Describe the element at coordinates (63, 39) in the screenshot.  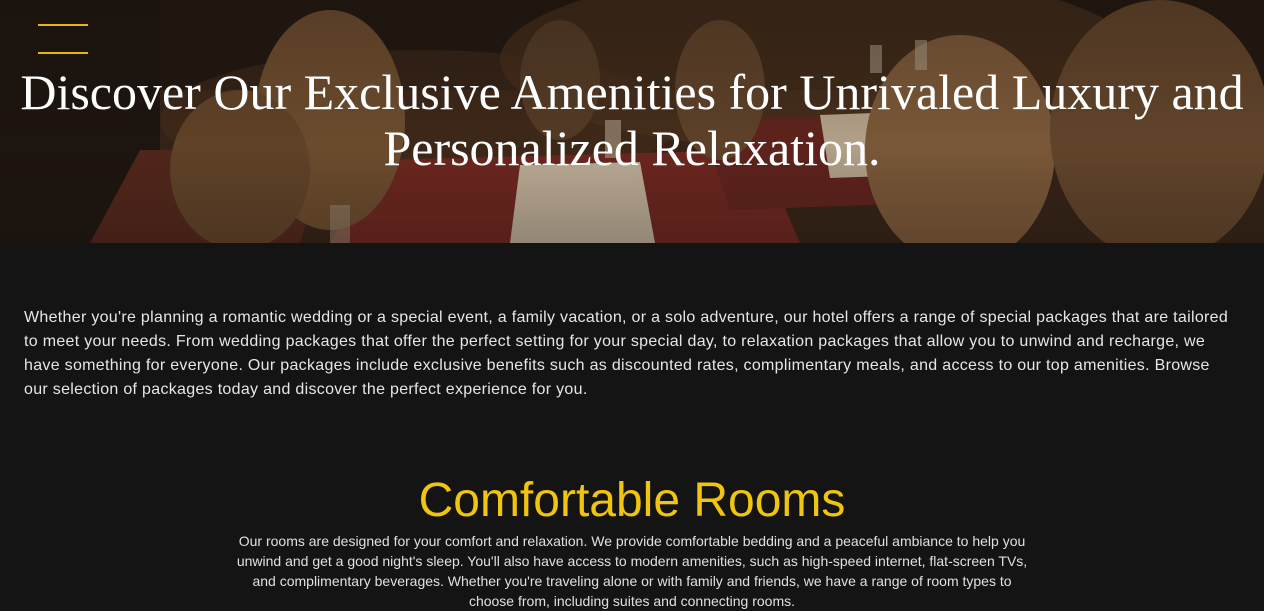
I see `hamburger-icon` at that location.